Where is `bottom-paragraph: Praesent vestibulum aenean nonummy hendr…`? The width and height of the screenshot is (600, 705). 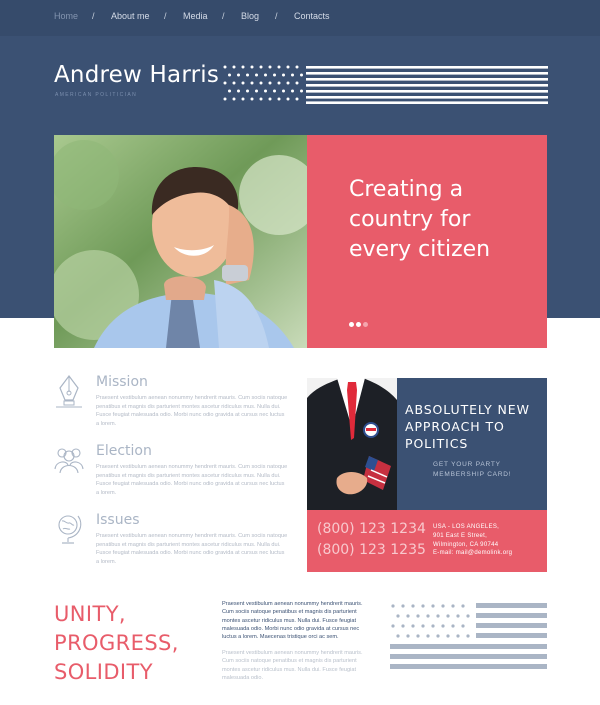
bottom-paragraph: Praesent vestibulum aenean nonummy hendr… is located at coordinates (292, 621).